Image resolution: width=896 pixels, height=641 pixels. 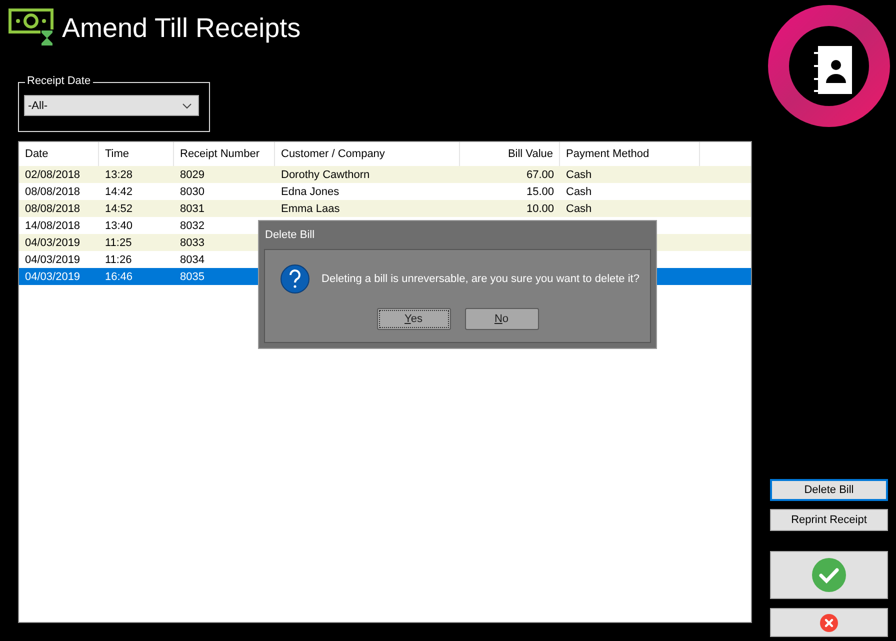 I want to click on table-cell-text: 8030, so click(x=192, y=192).